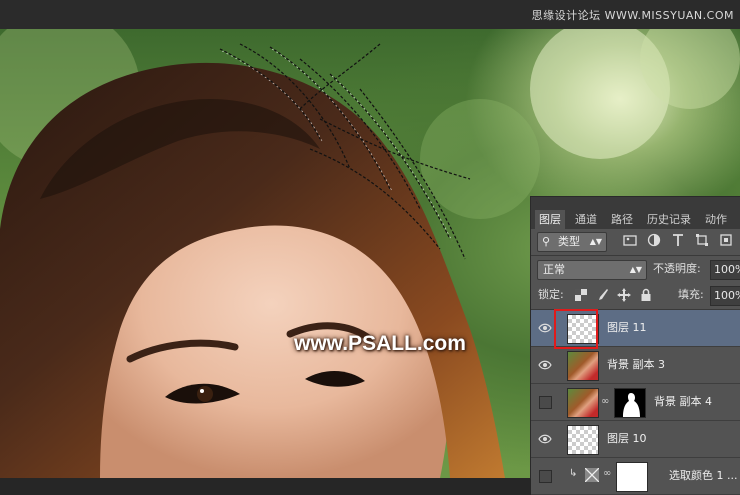  I want to click on filter-type-label: 类型, so click(569, 241).